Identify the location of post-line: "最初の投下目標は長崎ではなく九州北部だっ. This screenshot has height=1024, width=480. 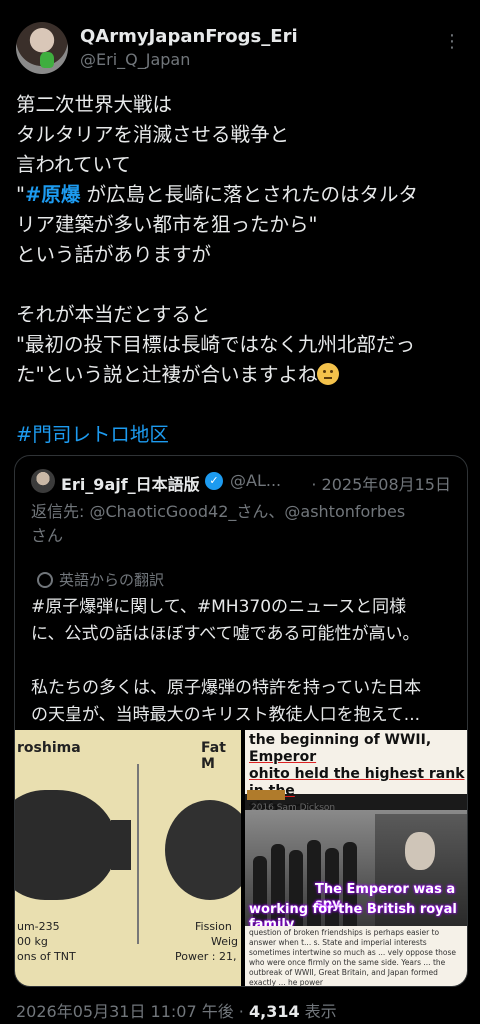
(215, 344).